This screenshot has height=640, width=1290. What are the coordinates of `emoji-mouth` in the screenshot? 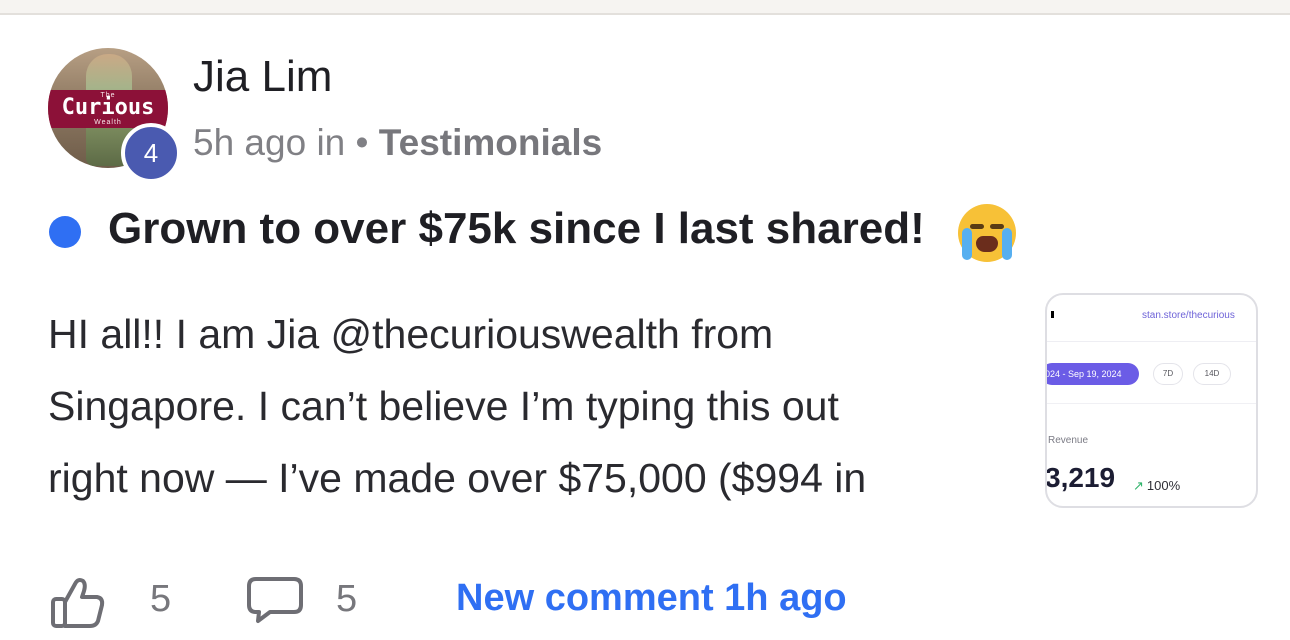 It's located at (987, 244).